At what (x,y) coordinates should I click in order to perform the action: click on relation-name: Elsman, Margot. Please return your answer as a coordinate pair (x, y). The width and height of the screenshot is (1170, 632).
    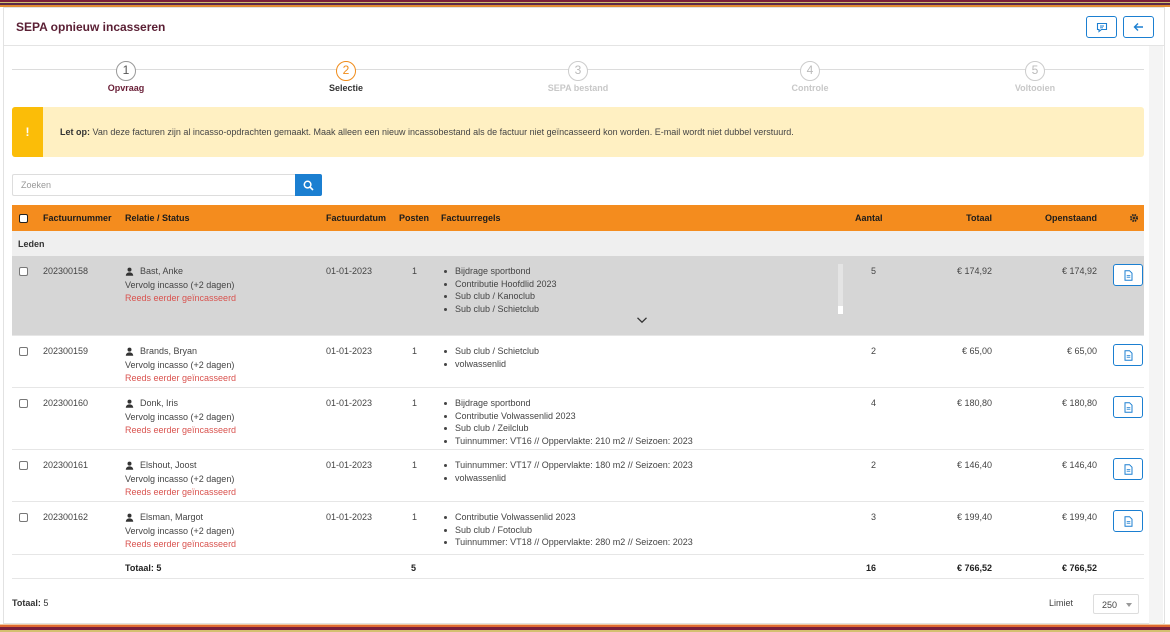
    Looking at the image, I should click on (180, 517).